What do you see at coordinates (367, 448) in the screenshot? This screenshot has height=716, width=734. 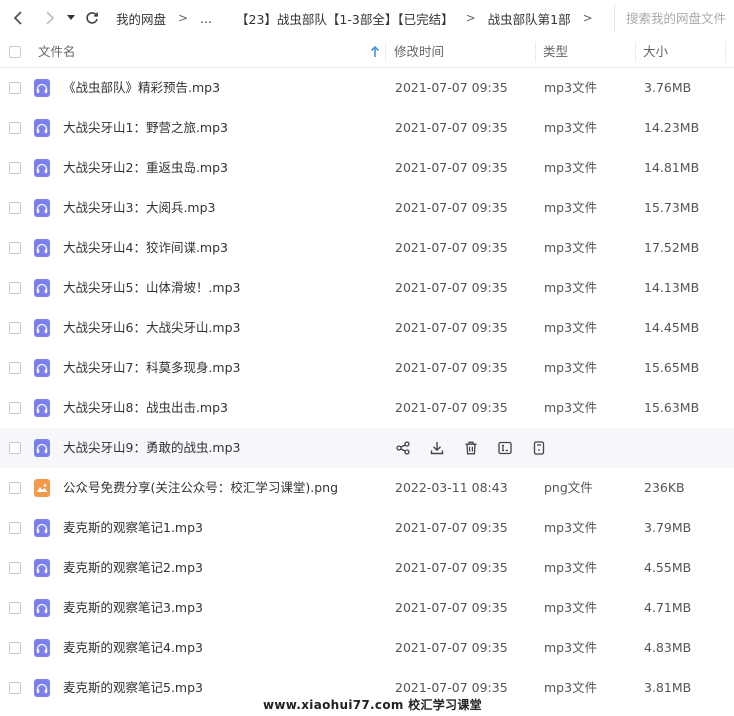 I see `file-row: 大战尖牙山9：勇敢的战虫.mp3` at bounding box center [367, 448].